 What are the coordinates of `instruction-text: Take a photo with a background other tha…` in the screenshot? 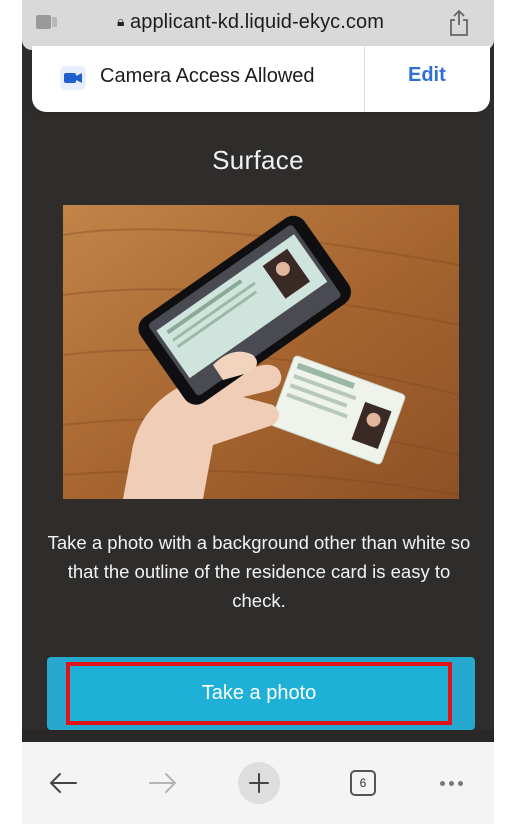 It's located at (259, 571).